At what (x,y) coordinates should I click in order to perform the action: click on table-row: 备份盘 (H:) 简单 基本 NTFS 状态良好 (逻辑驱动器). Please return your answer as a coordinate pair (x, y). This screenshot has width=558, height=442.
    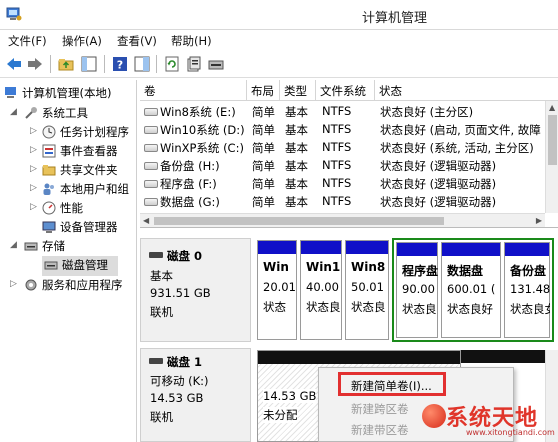
    Looking at the image, I should click on (342, 166).